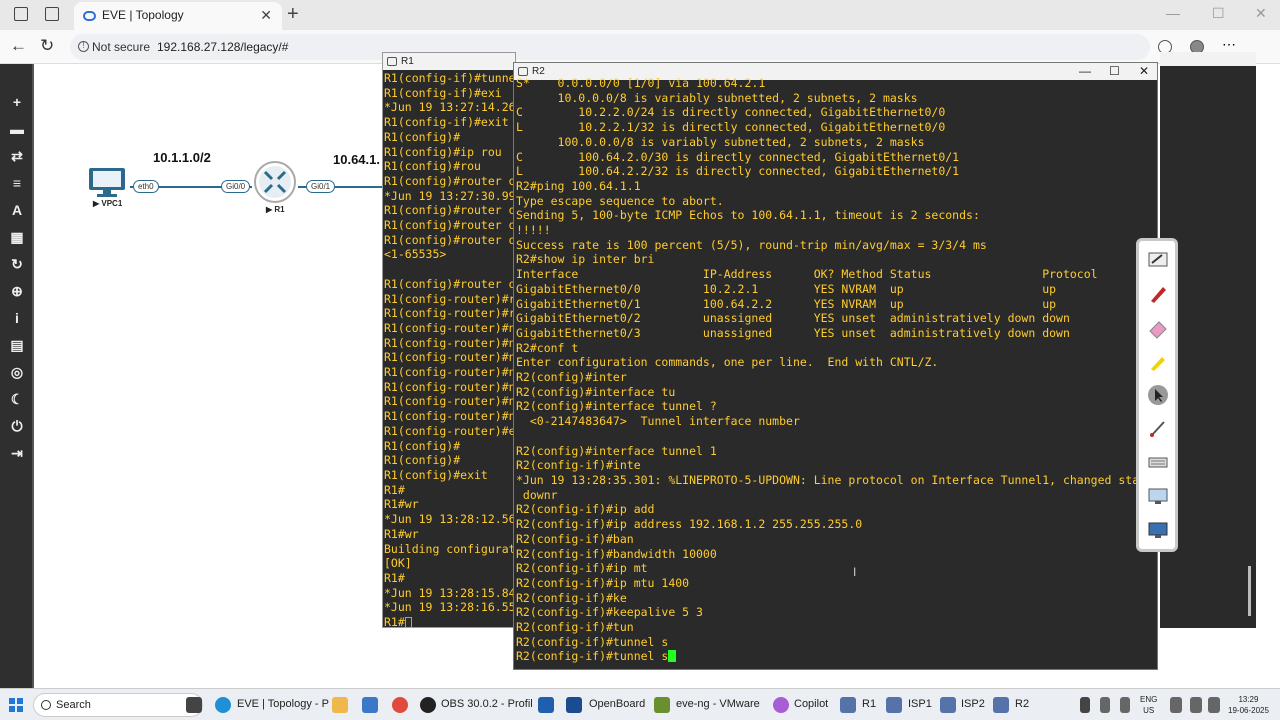 Image resolution: width=1280 pixels, height=720 pixels. I want to click on r1-titlebar: R1, so click(449, 61).